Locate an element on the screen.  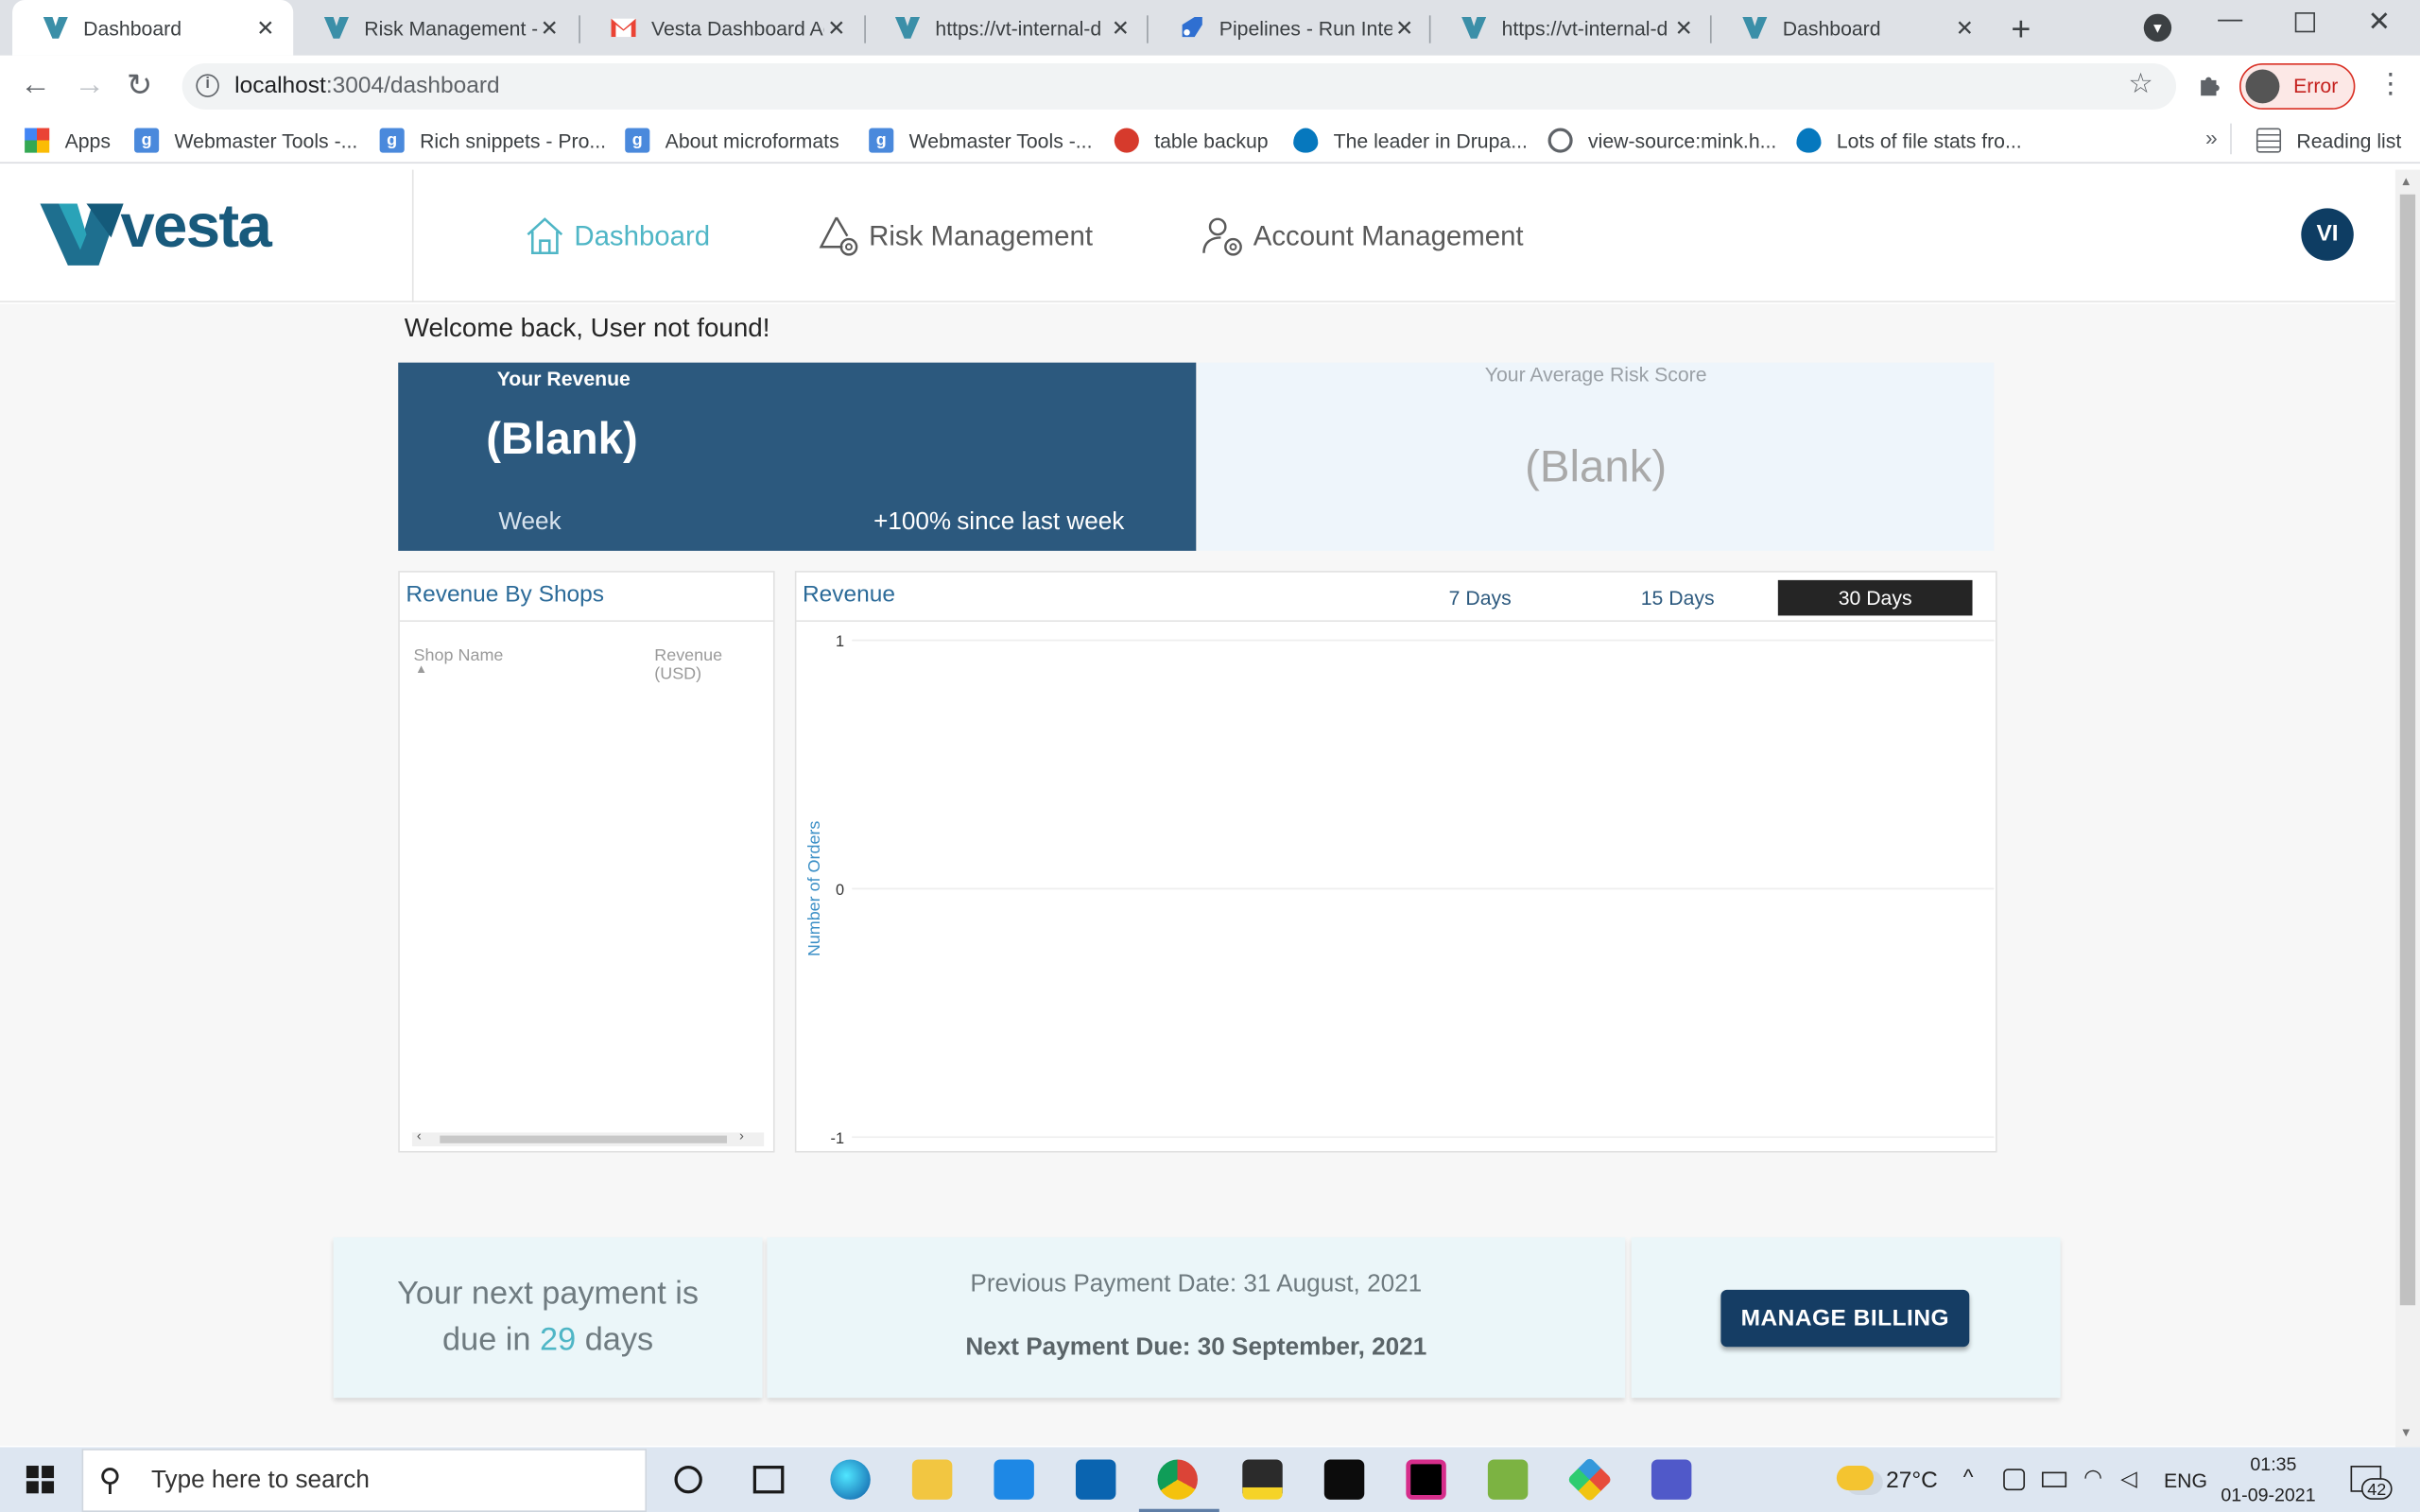
bookmark-apps: Apps is located at coordinates (68, 140).